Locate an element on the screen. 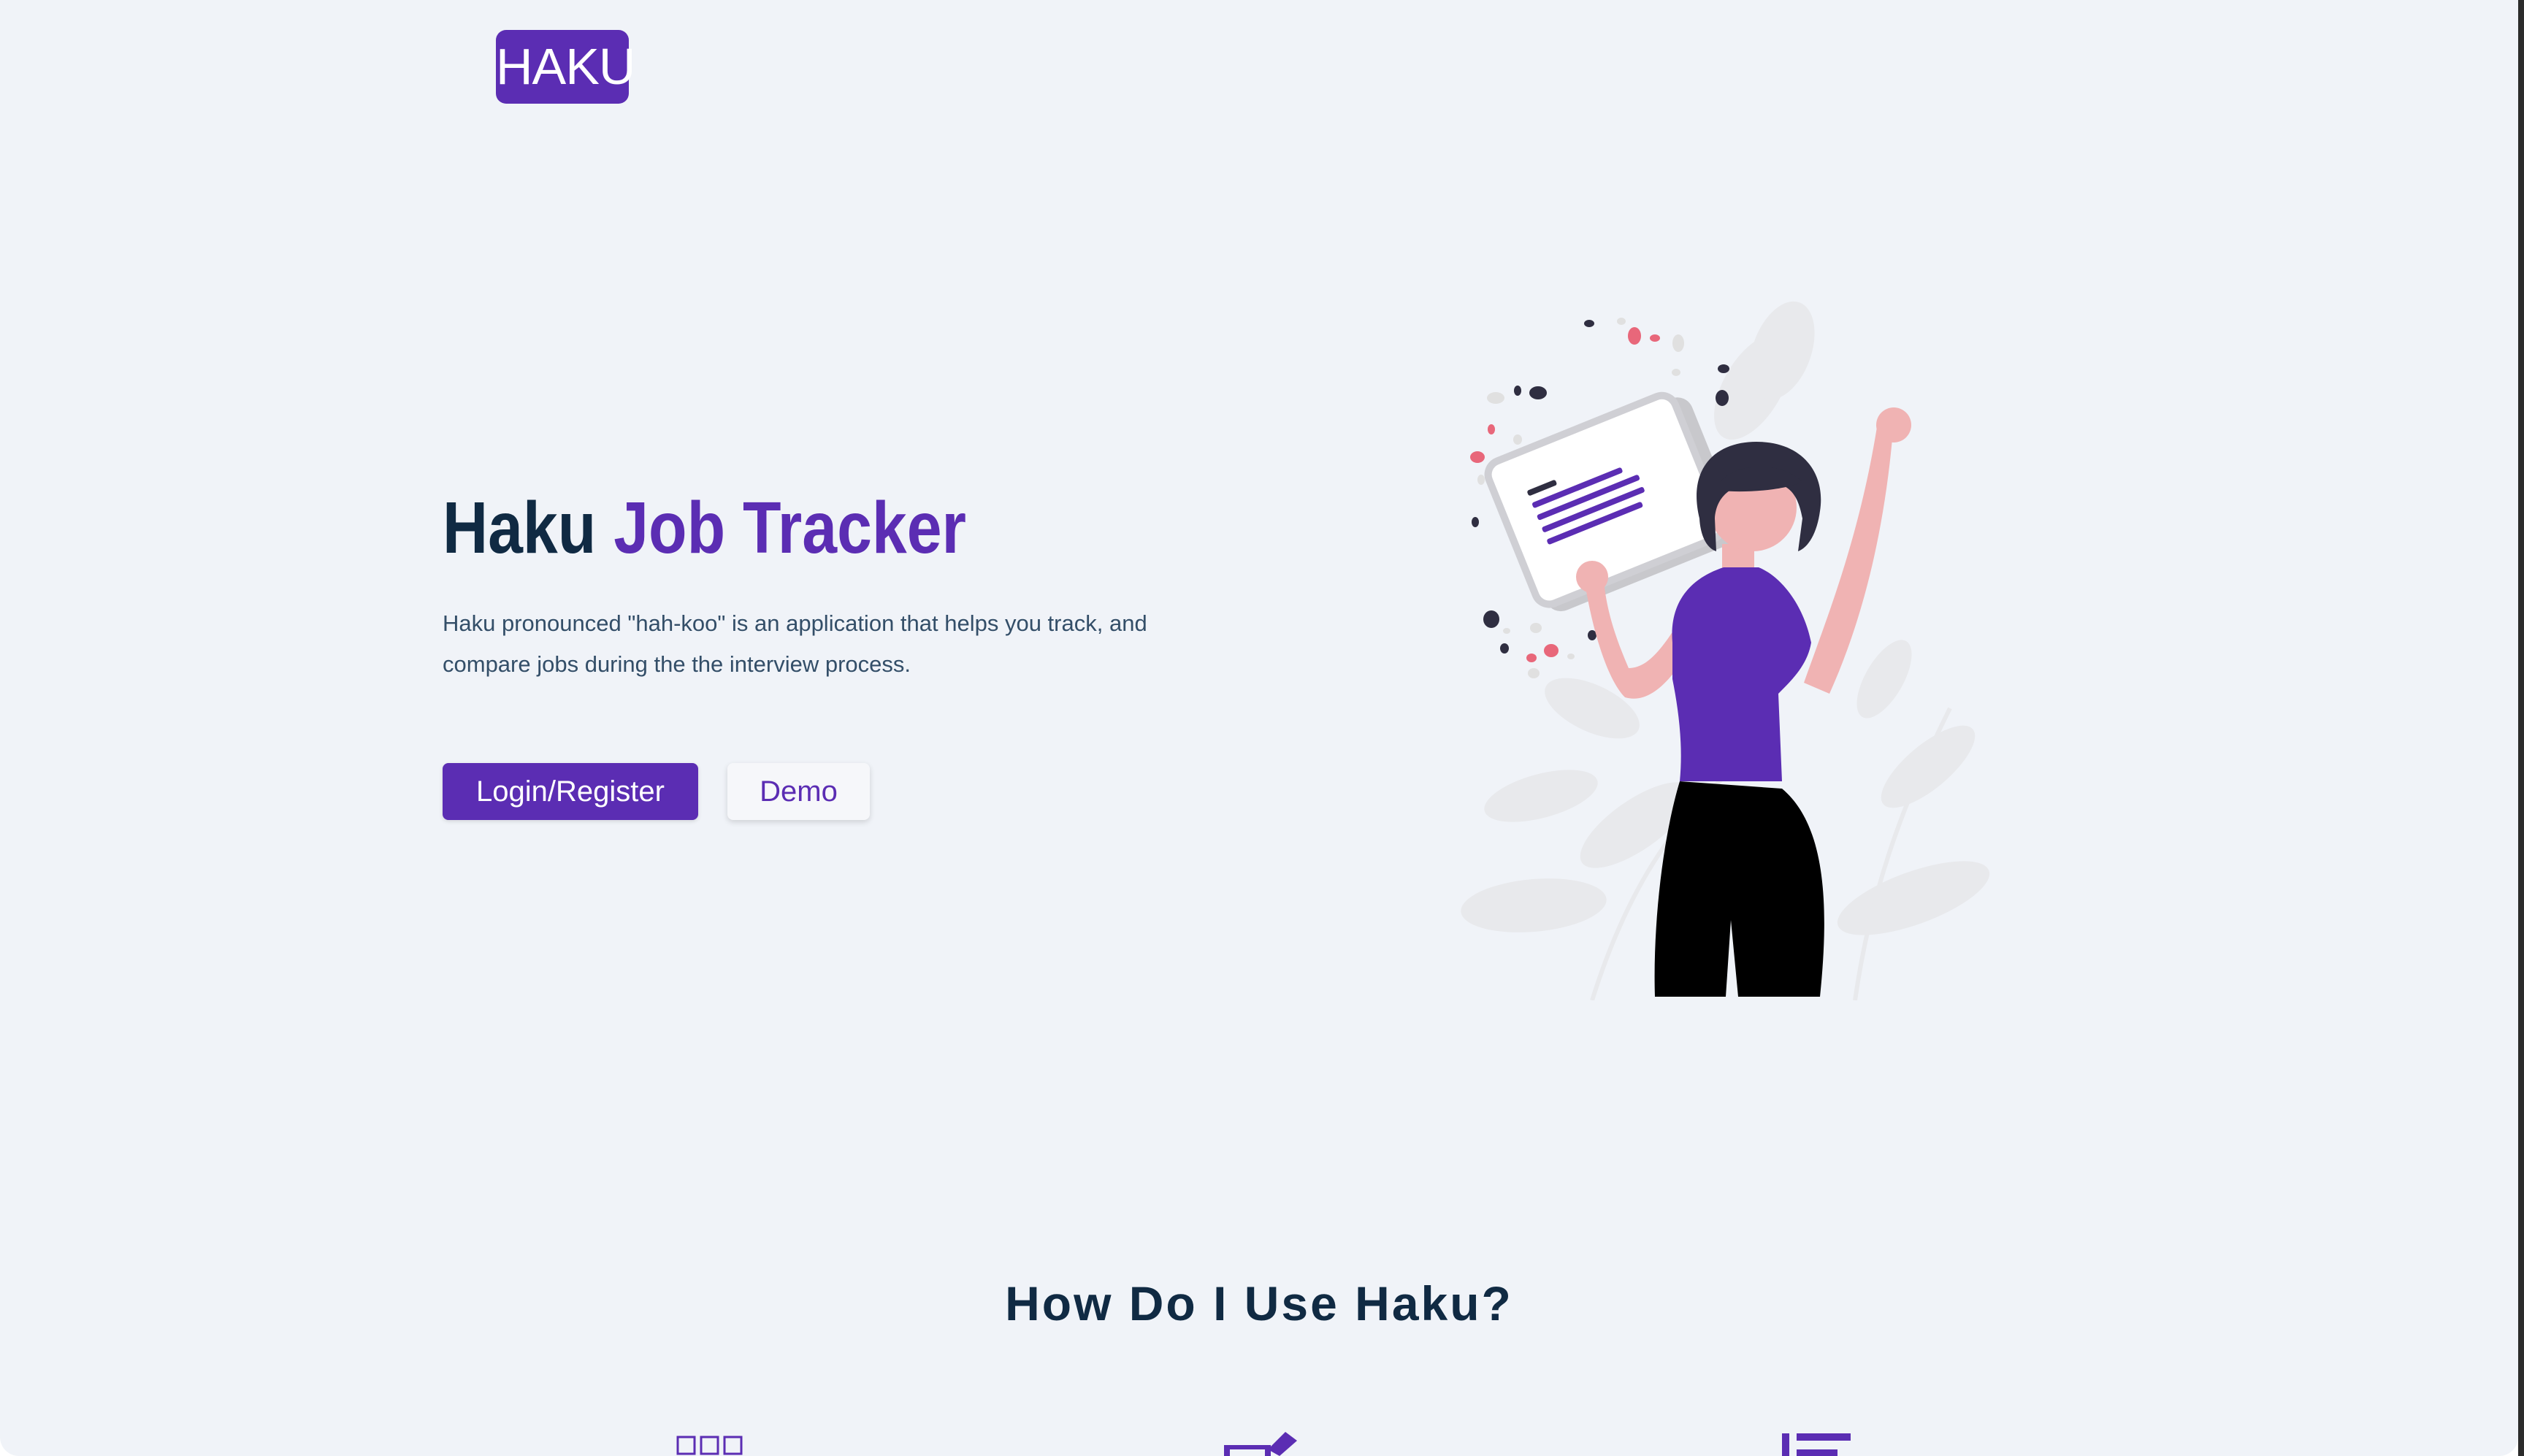  list-icon is located at coordinates (1816, 1444).